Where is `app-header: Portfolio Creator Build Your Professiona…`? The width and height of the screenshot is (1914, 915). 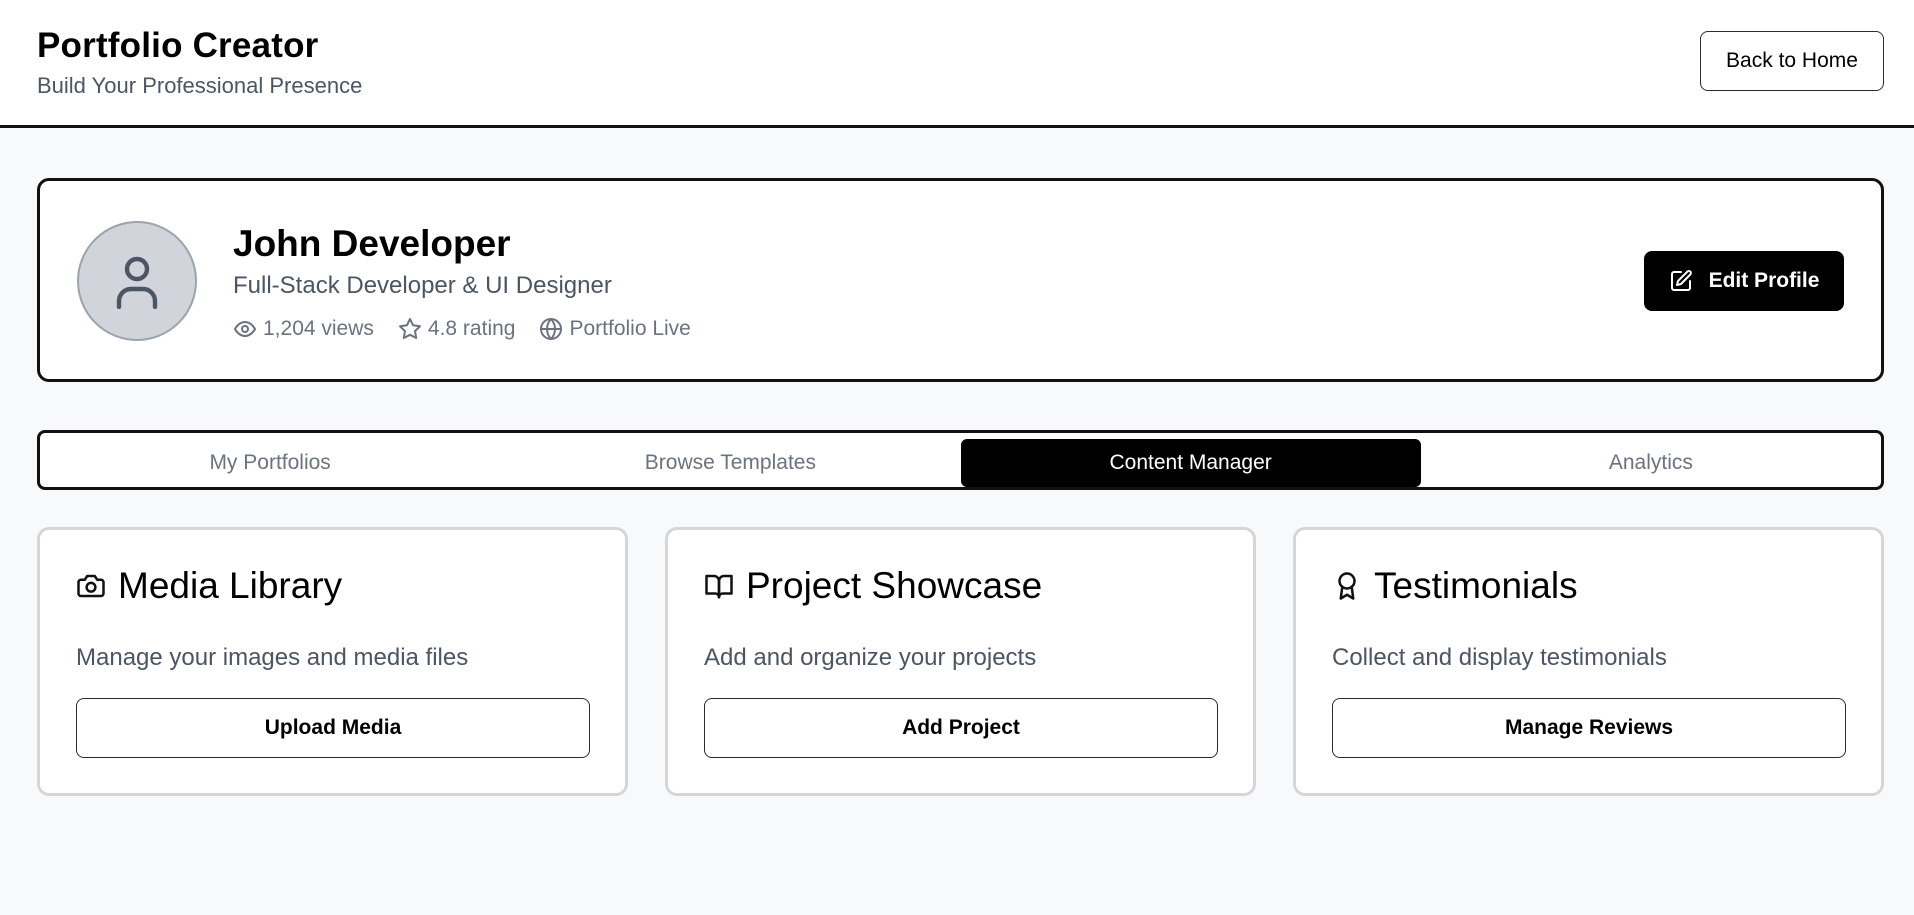
app-header: Portfolio Creator Build Your Professiona… is located at coordinates (957, 64).